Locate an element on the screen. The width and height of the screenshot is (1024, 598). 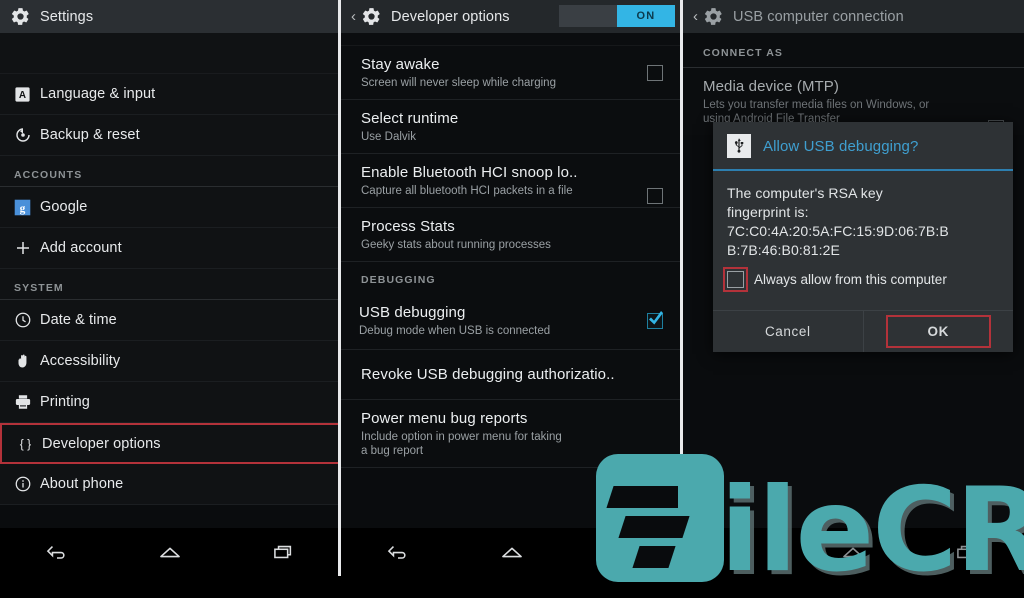
row-subtitle: Debug mode when USB is connected is located at coordinates (455, 331).